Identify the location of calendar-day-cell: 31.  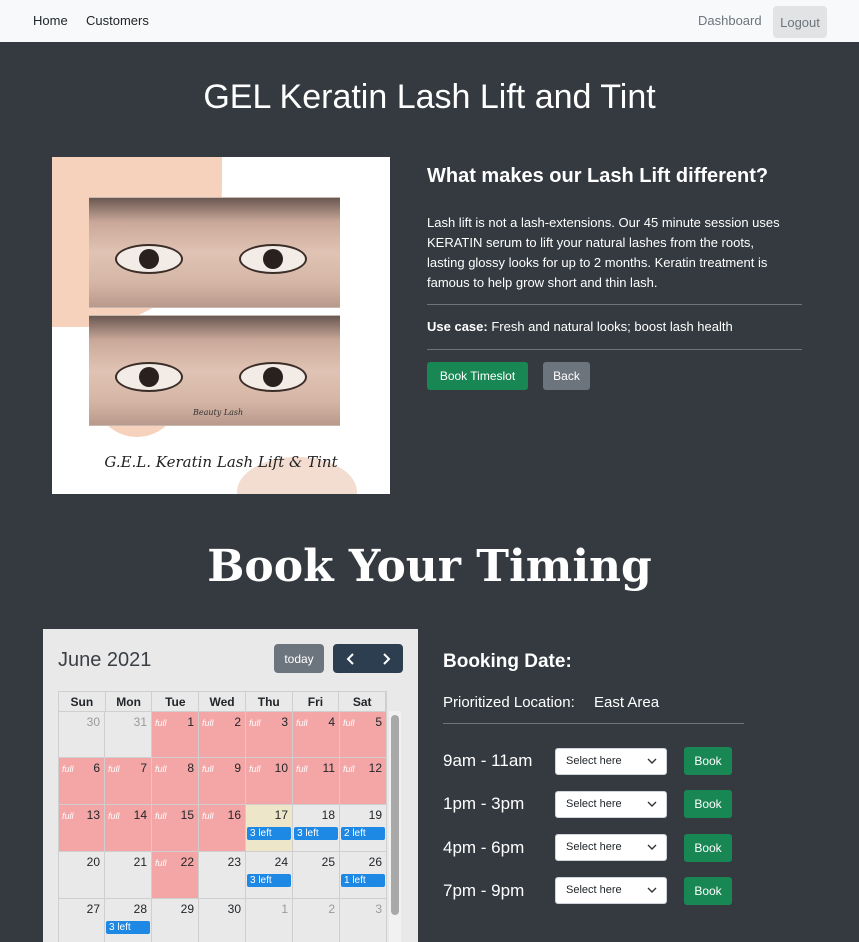
(128, 734).